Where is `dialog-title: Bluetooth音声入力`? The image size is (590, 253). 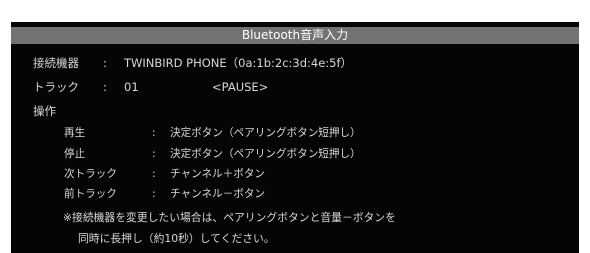
dialog-title: Bluetooth音声入力 is located at coordinates (295, 35).